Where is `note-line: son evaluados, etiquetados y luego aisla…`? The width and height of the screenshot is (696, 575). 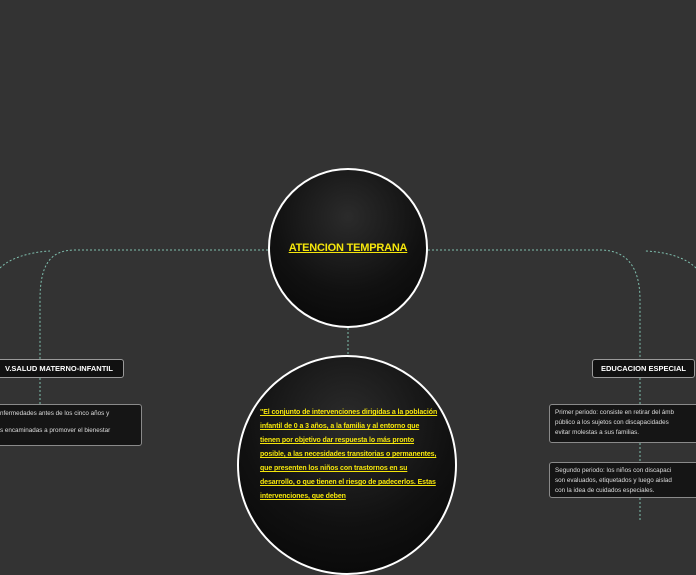
note-line: son evaluados, etiquetados y luego aisla… is located at coordinates (613, 480).